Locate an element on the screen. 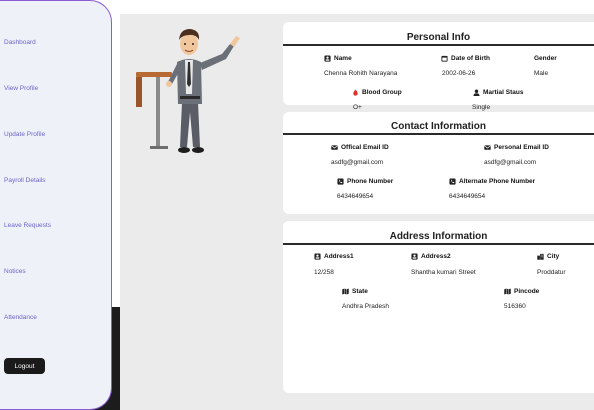 This screenshot has width=594, height=410. profile-illustration is located at coordinates (188, 91).